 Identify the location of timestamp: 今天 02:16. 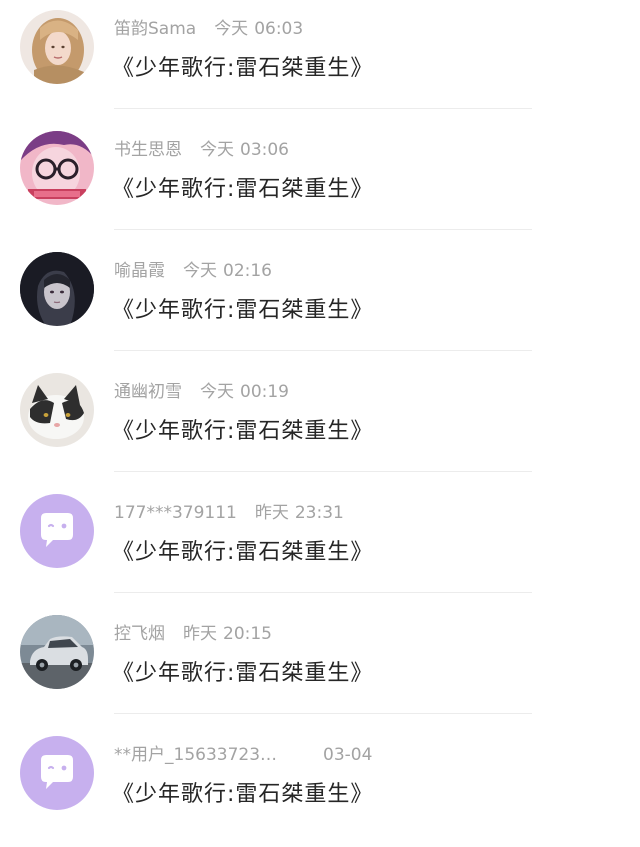
(227, 271).